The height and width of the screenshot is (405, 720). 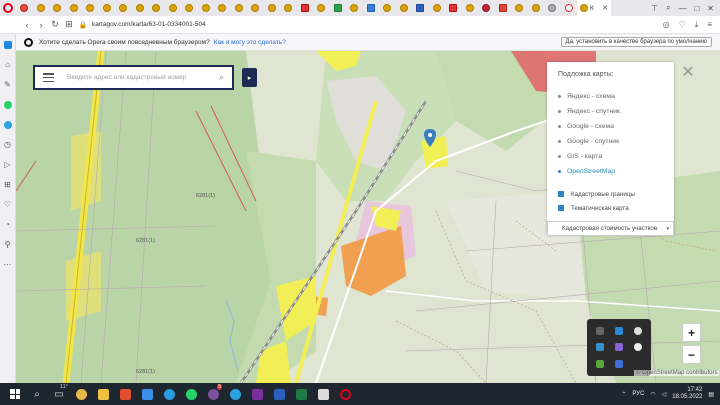 I want to click on camera-icon: ◎, so click(x=666, y=25).